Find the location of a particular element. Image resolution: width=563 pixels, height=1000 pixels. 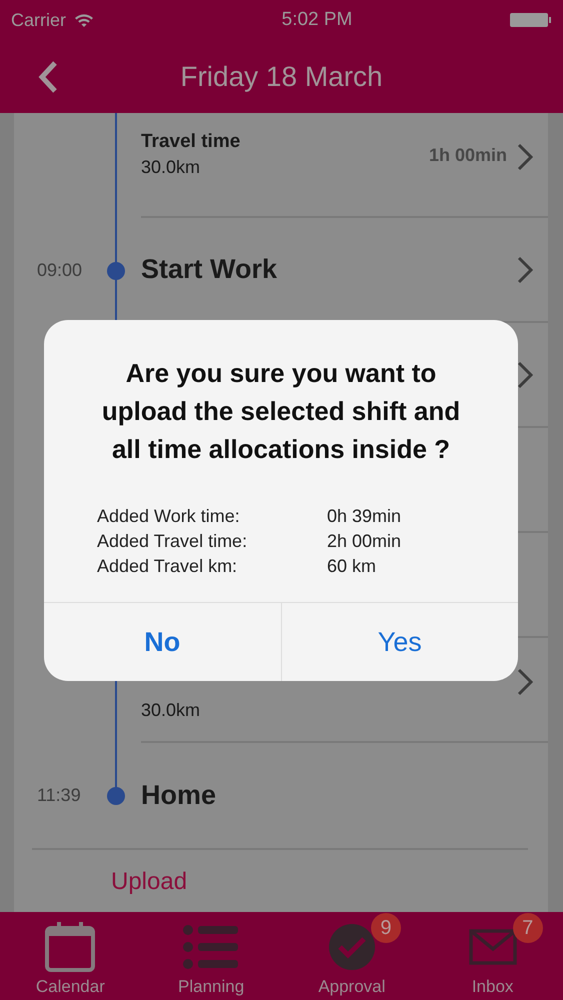

timeline-row: 11:39 Home is located at coordinates (281, 795).